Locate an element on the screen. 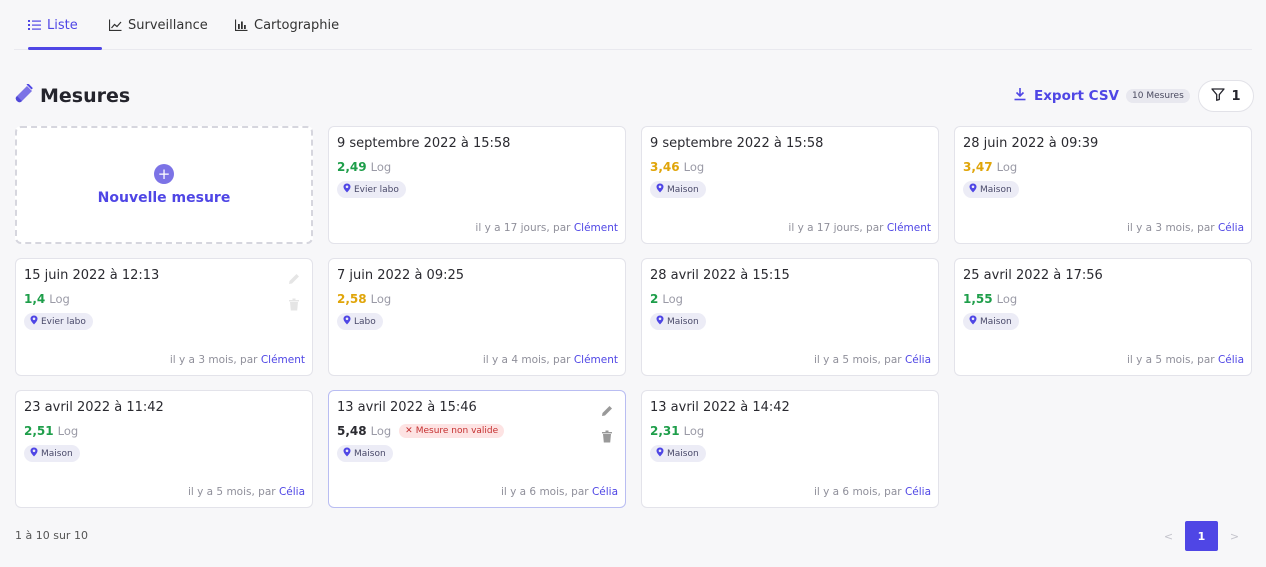 This screenshot has width=1266, height=567. download-icon is located at coordinates (1020, 96).